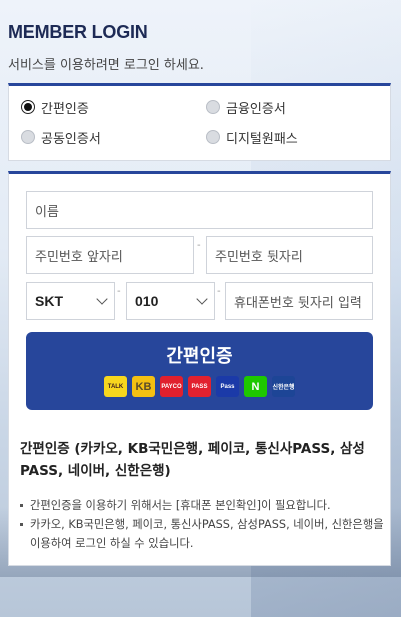 This screenshot has height=617, width=401. I want to click on pass-icon: PASS, so click(199, 386).